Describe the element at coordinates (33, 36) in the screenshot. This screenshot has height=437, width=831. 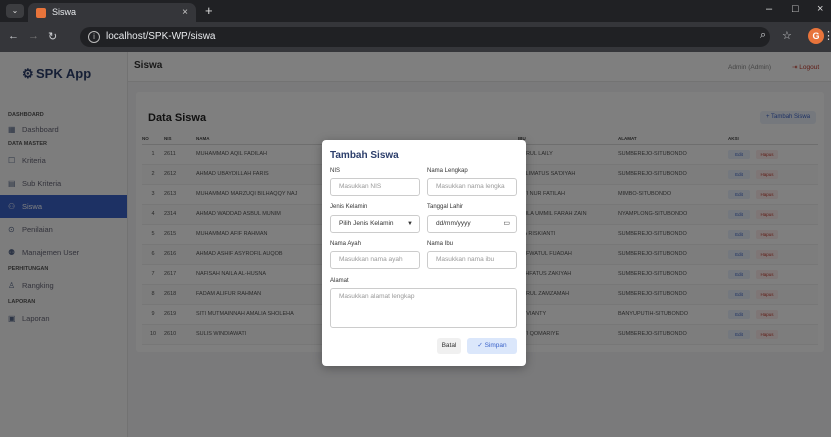
I see `forward-icon: →` at that location.